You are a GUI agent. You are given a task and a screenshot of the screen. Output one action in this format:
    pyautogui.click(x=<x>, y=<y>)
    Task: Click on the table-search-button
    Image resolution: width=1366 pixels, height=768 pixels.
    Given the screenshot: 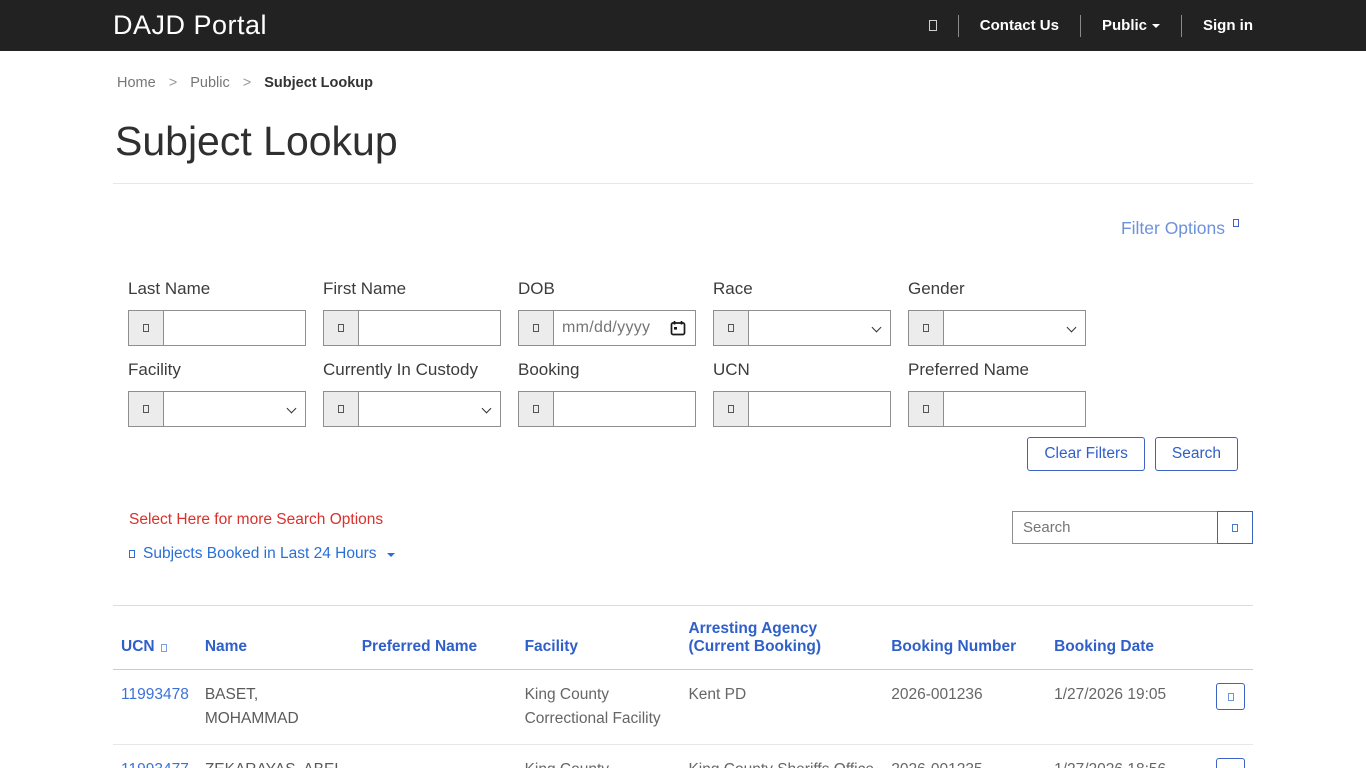 What is the action you would take?
    pyautogui.click(x=1235, y=527)
    